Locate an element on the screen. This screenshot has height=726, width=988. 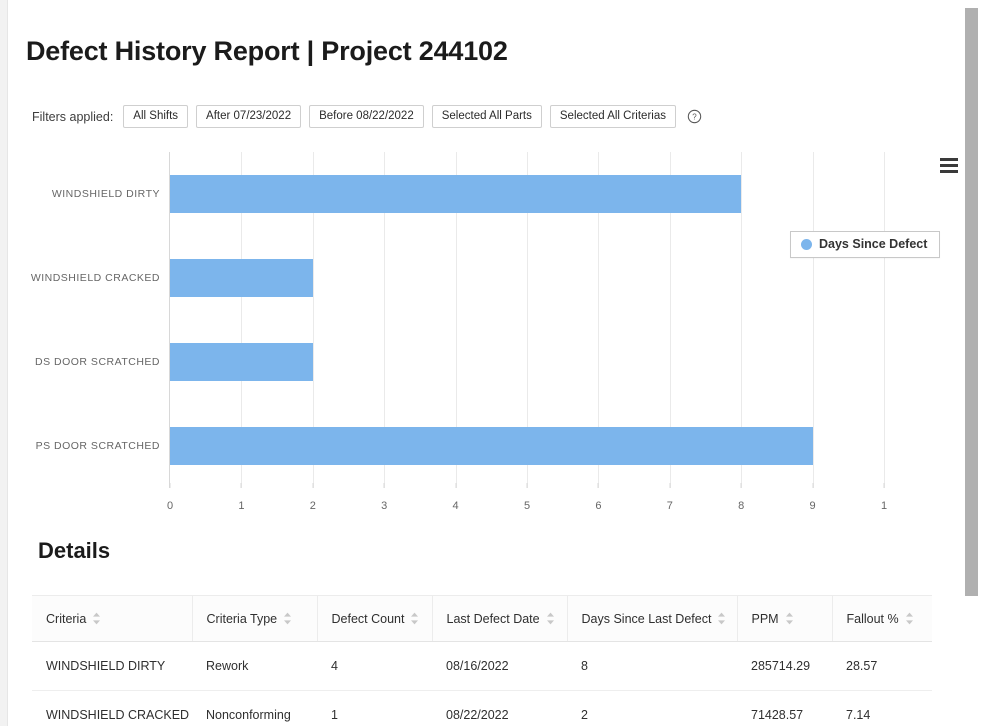
filter-chip-before-date: Before 08/22/2022 is located at coordinates (366, 117).